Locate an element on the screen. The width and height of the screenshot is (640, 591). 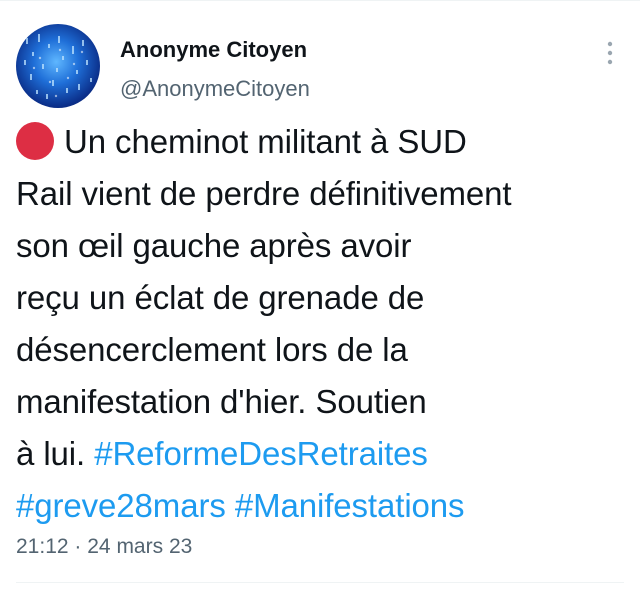
binary-pattern-avatar-image is located at coordinates (58, 66).